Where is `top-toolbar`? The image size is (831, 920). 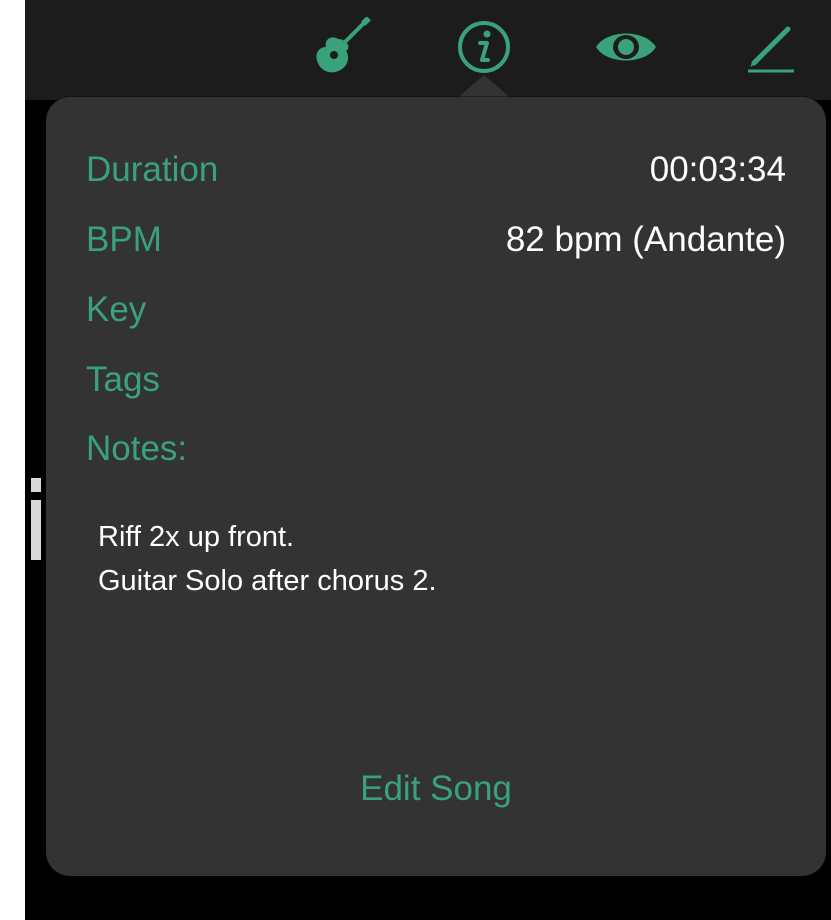 top-toolbar is located at coordinates (428, 50).